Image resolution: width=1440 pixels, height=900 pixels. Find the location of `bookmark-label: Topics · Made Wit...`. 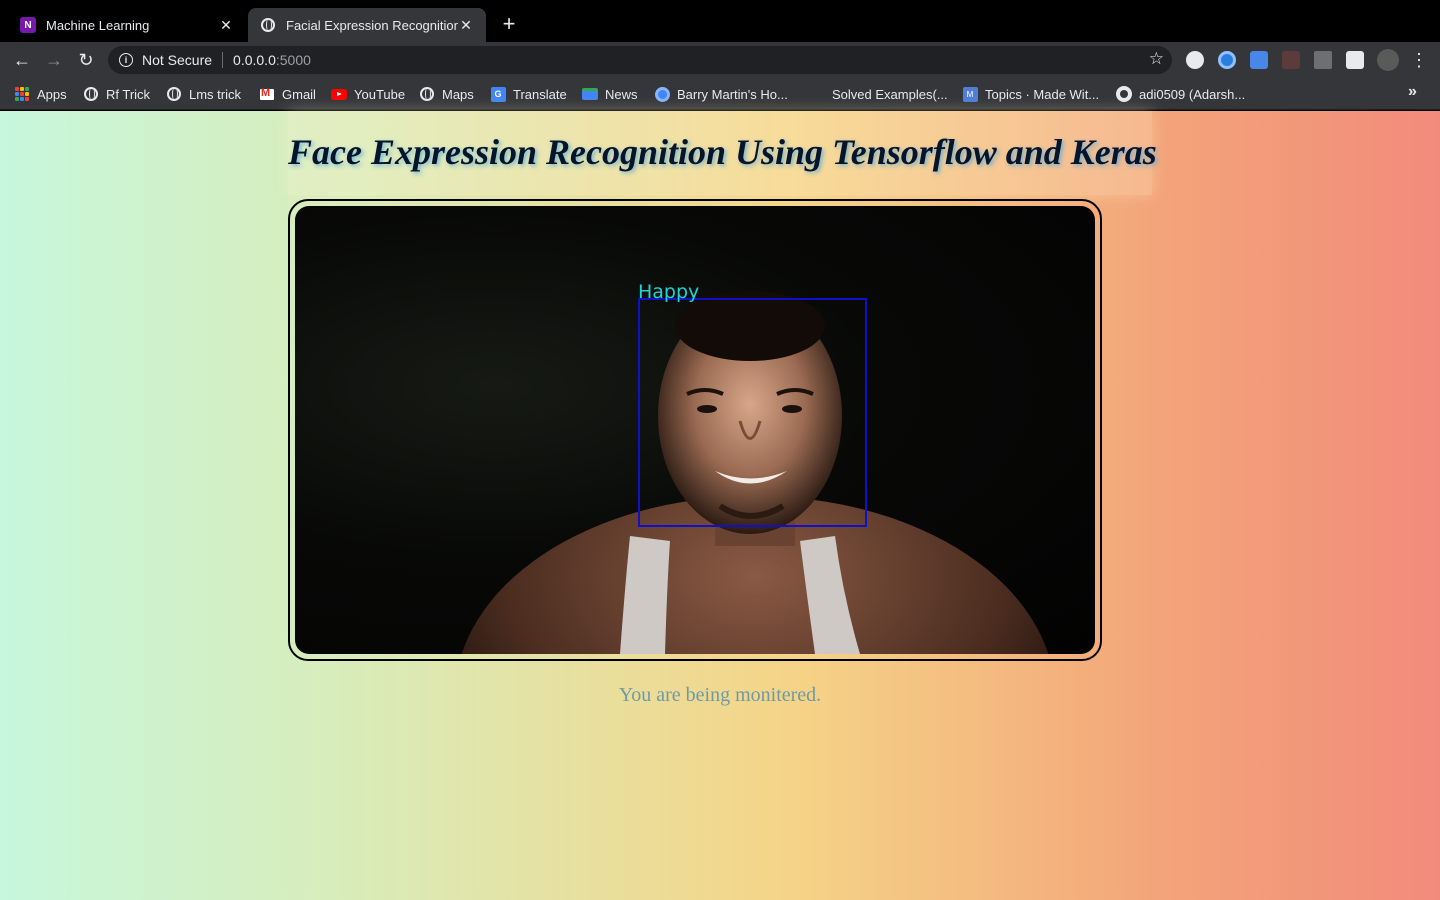

bookmark-label: Topics · Made Wit... is located at coordinates (1042, 94).